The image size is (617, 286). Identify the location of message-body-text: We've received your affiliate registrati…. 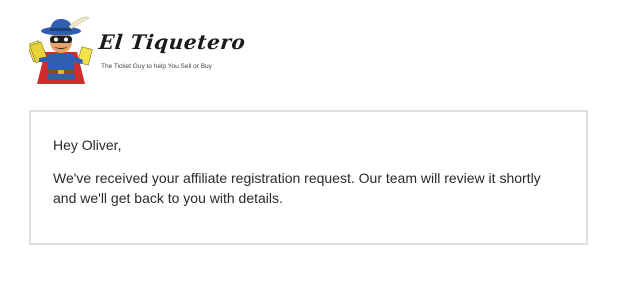
(297, 188).